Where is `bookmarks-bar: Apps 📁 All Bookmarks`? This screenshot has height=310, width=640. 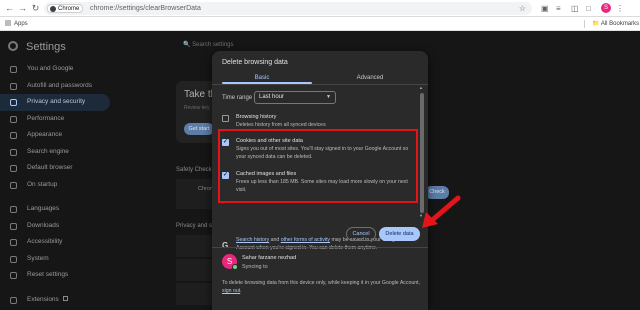 bookmarks-bar: Apps 📁 All Bookmarks is located at coordinates (320, 24).